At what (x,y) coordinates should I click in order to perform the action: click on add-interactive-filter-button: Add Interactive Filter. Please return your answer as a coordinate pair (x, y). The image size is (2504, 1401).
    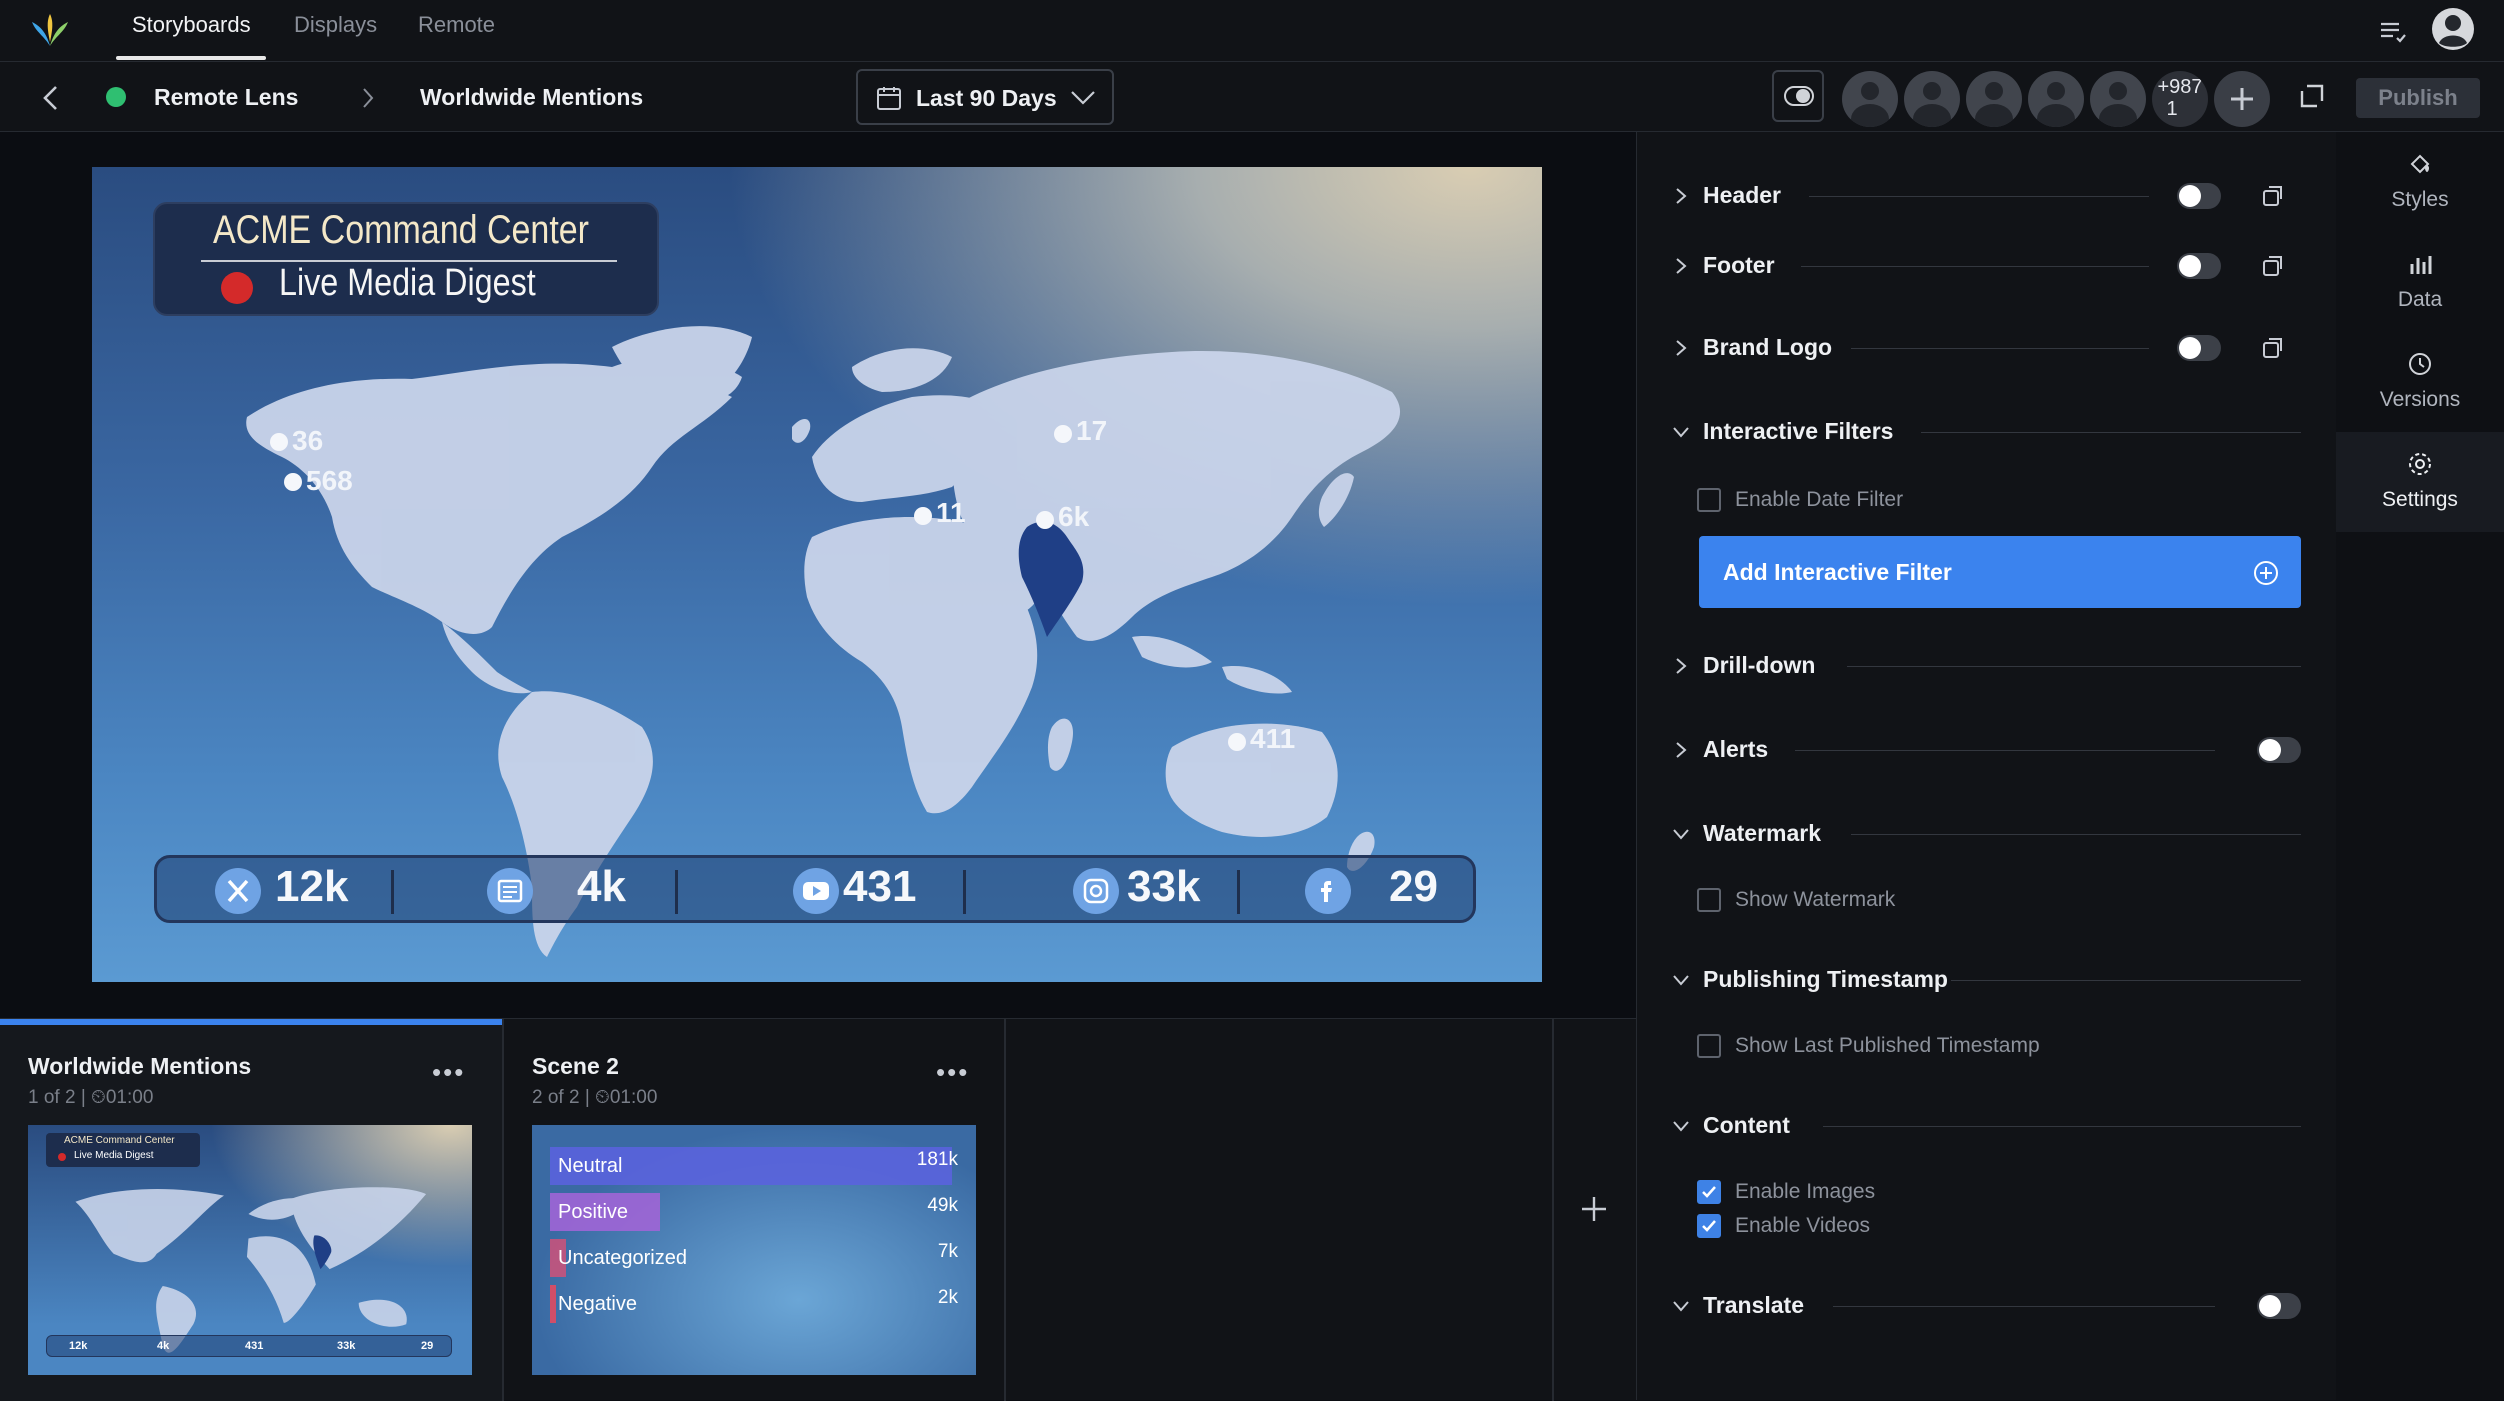
    Looking at the image, I should click on (2000, 572).